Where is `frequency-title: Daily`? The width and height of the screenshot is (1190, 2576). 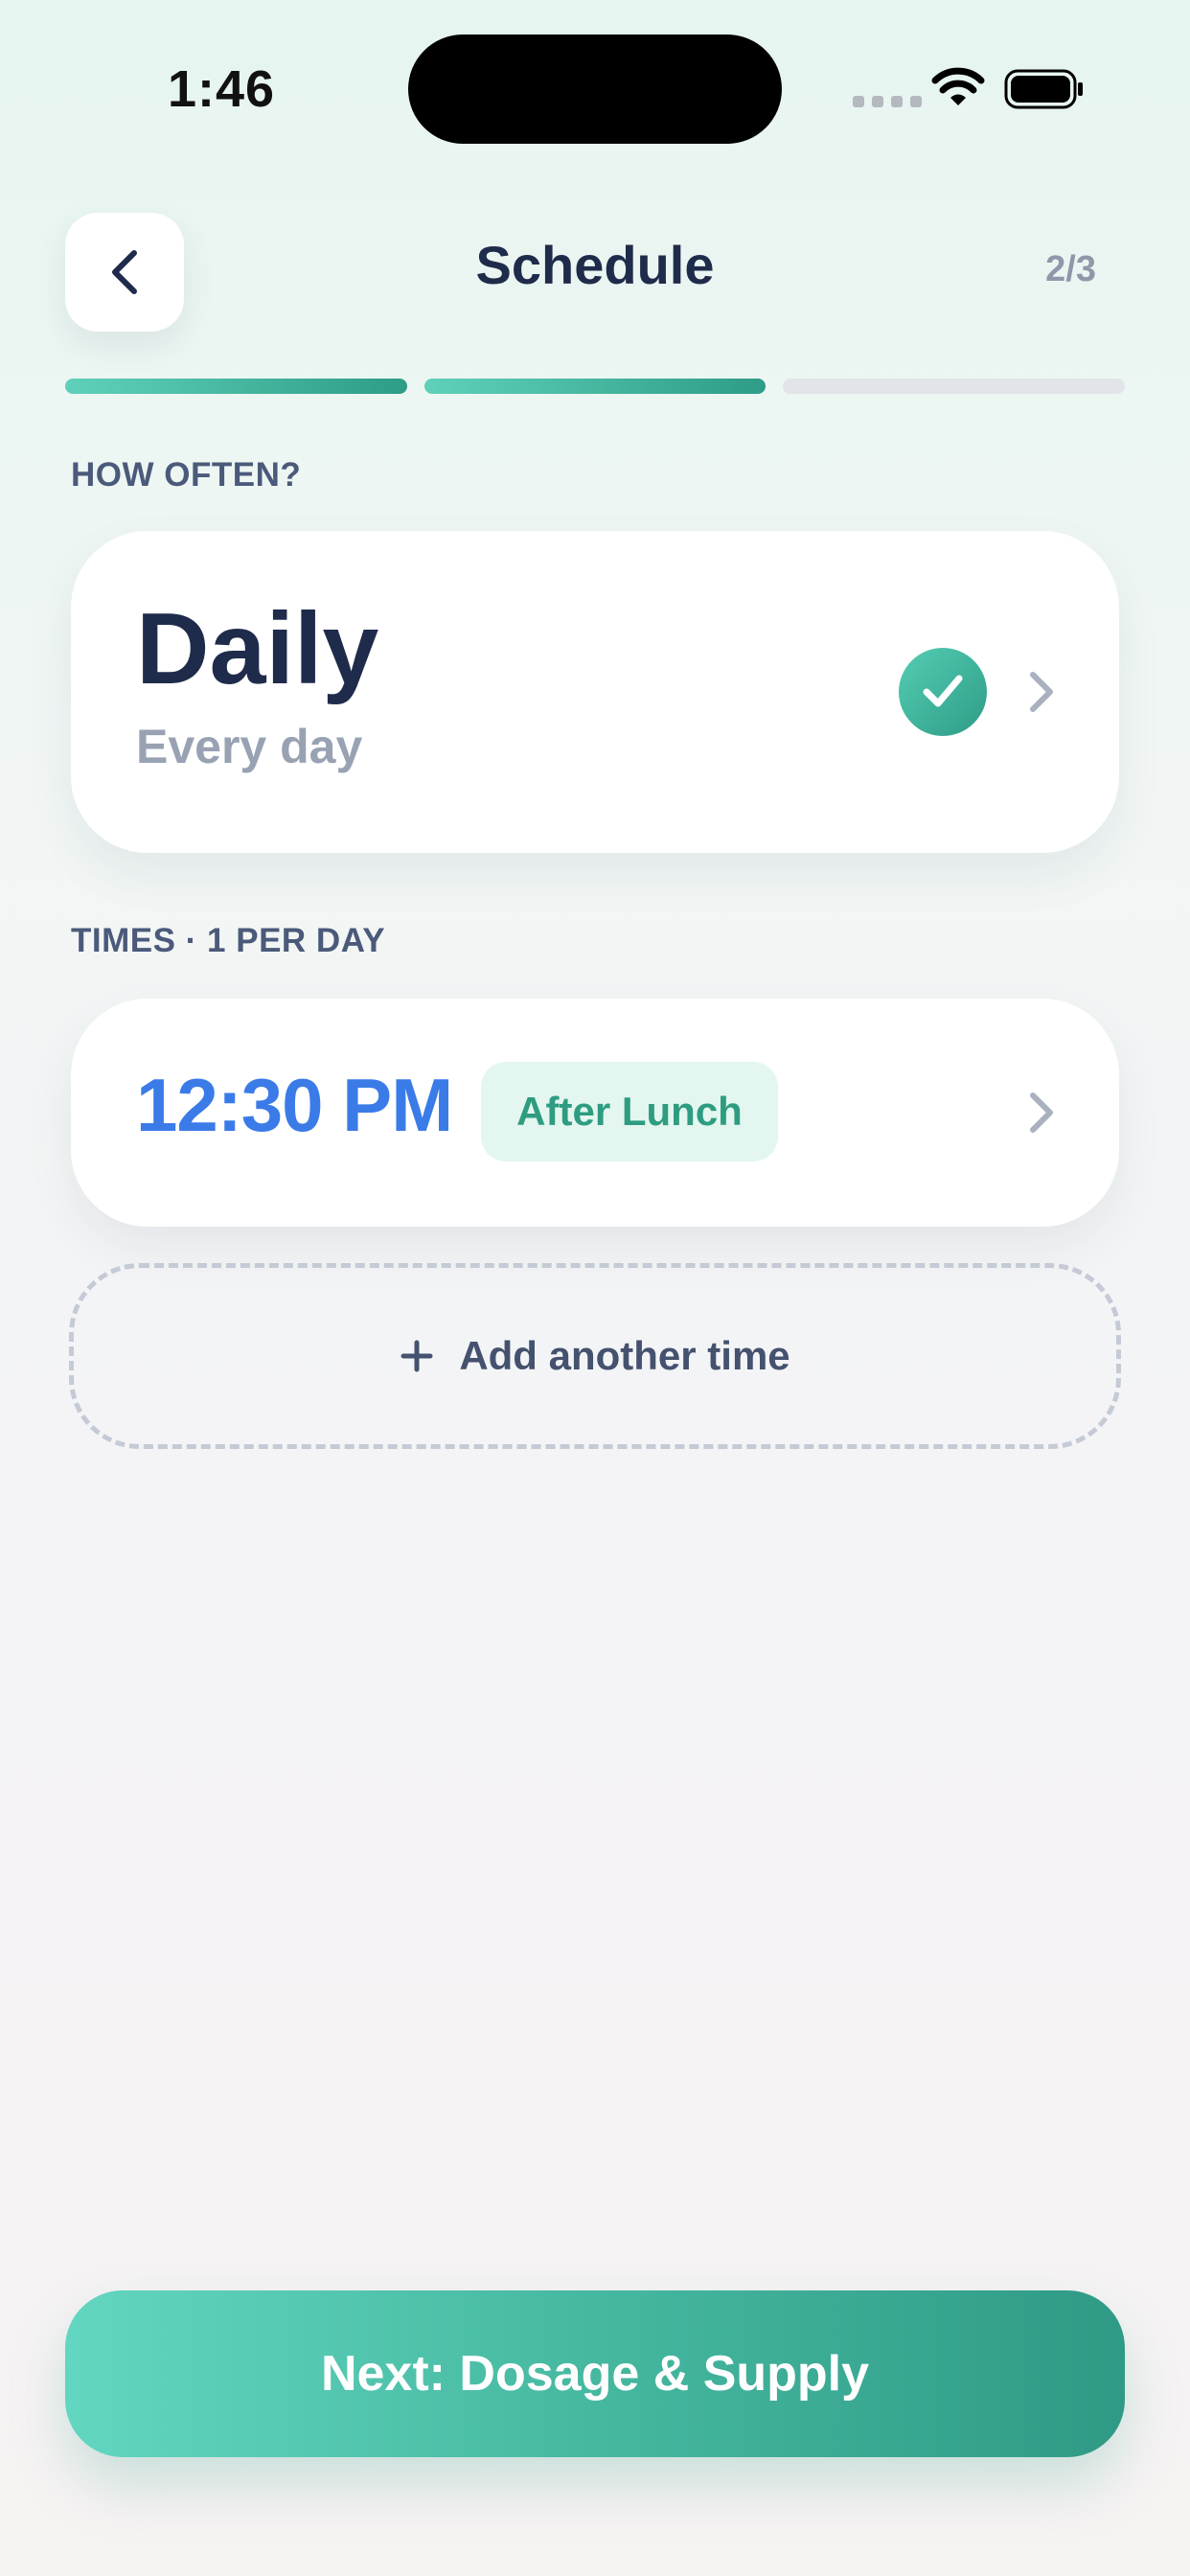 frequency-title: Daily is located at coordinates (257, 648).